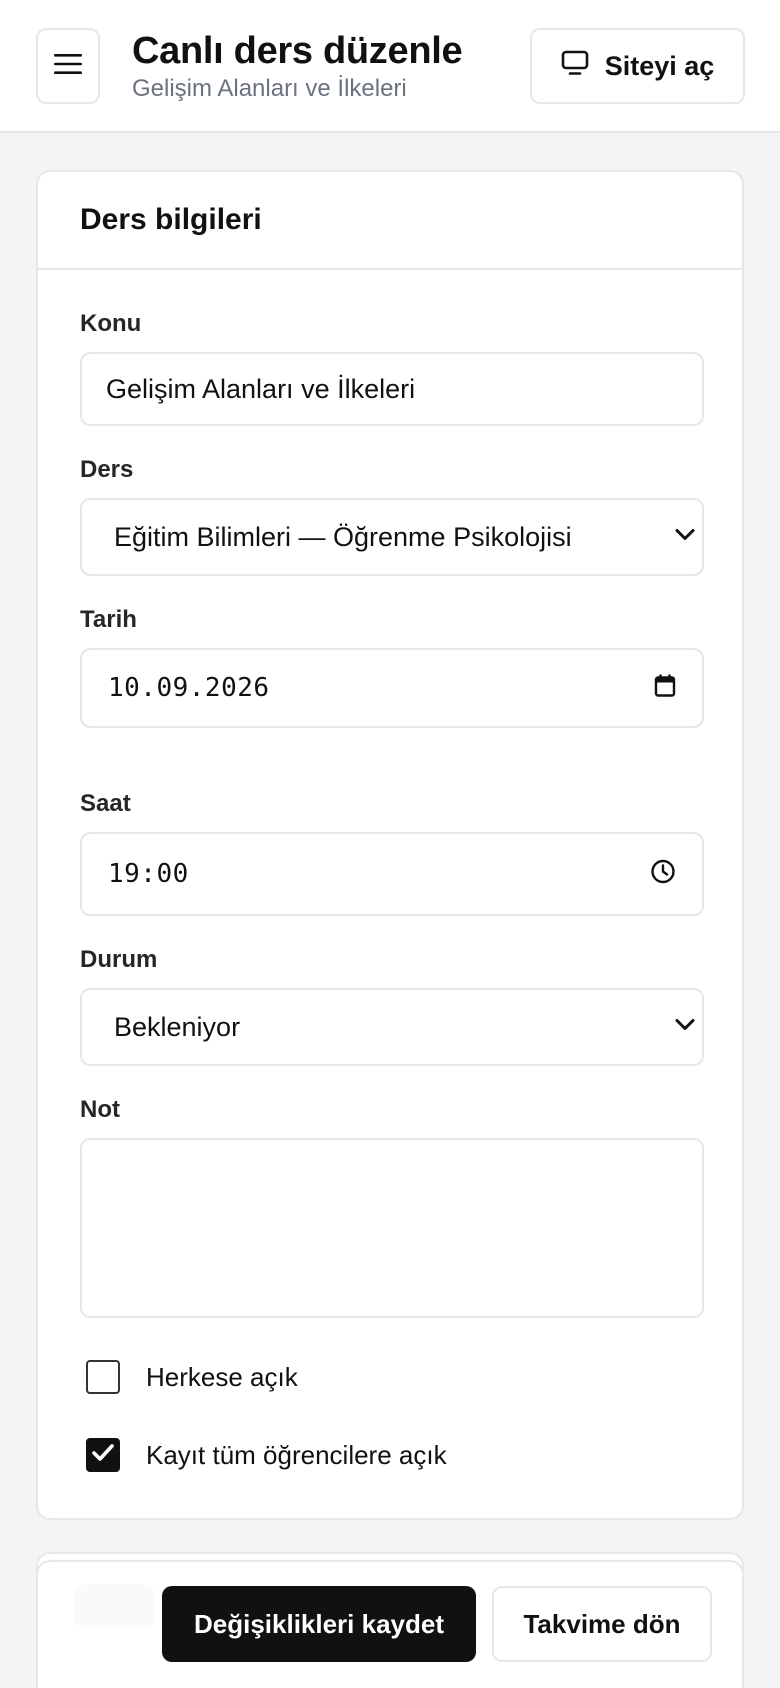 This screenshot has height=1688, width=780. I want to click on topic-input: Gelişim Alanları ve İlkeleri, so click(392, 389).